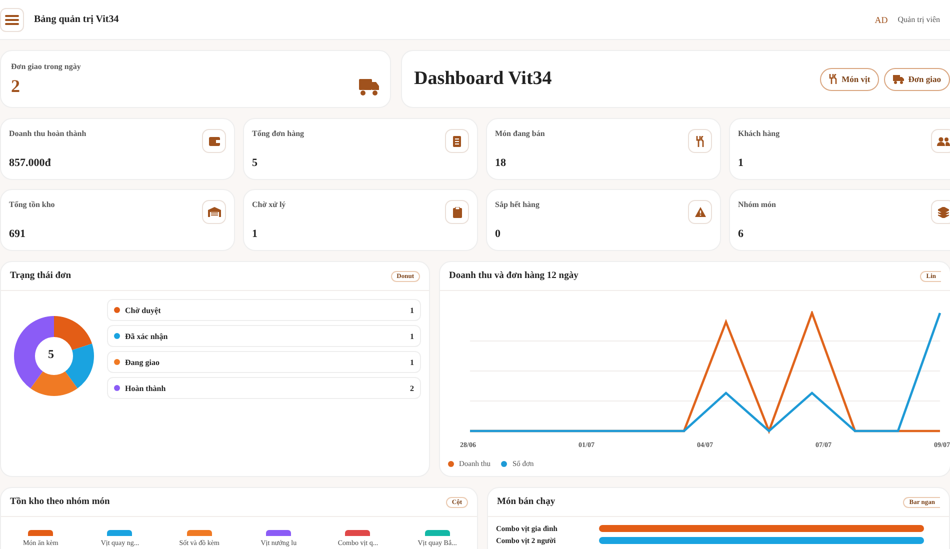  I want to click on panel-title: Doanh thu và đơn hàng 12 ngày, so click(513, 276).